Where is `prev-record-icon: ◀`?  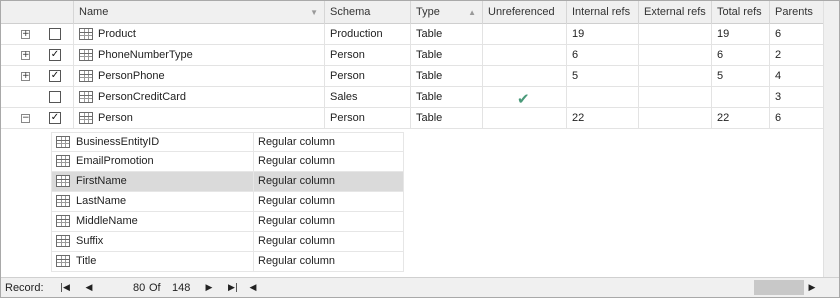 prev-record-icon: ◀ is located at coordinates (89, 288).